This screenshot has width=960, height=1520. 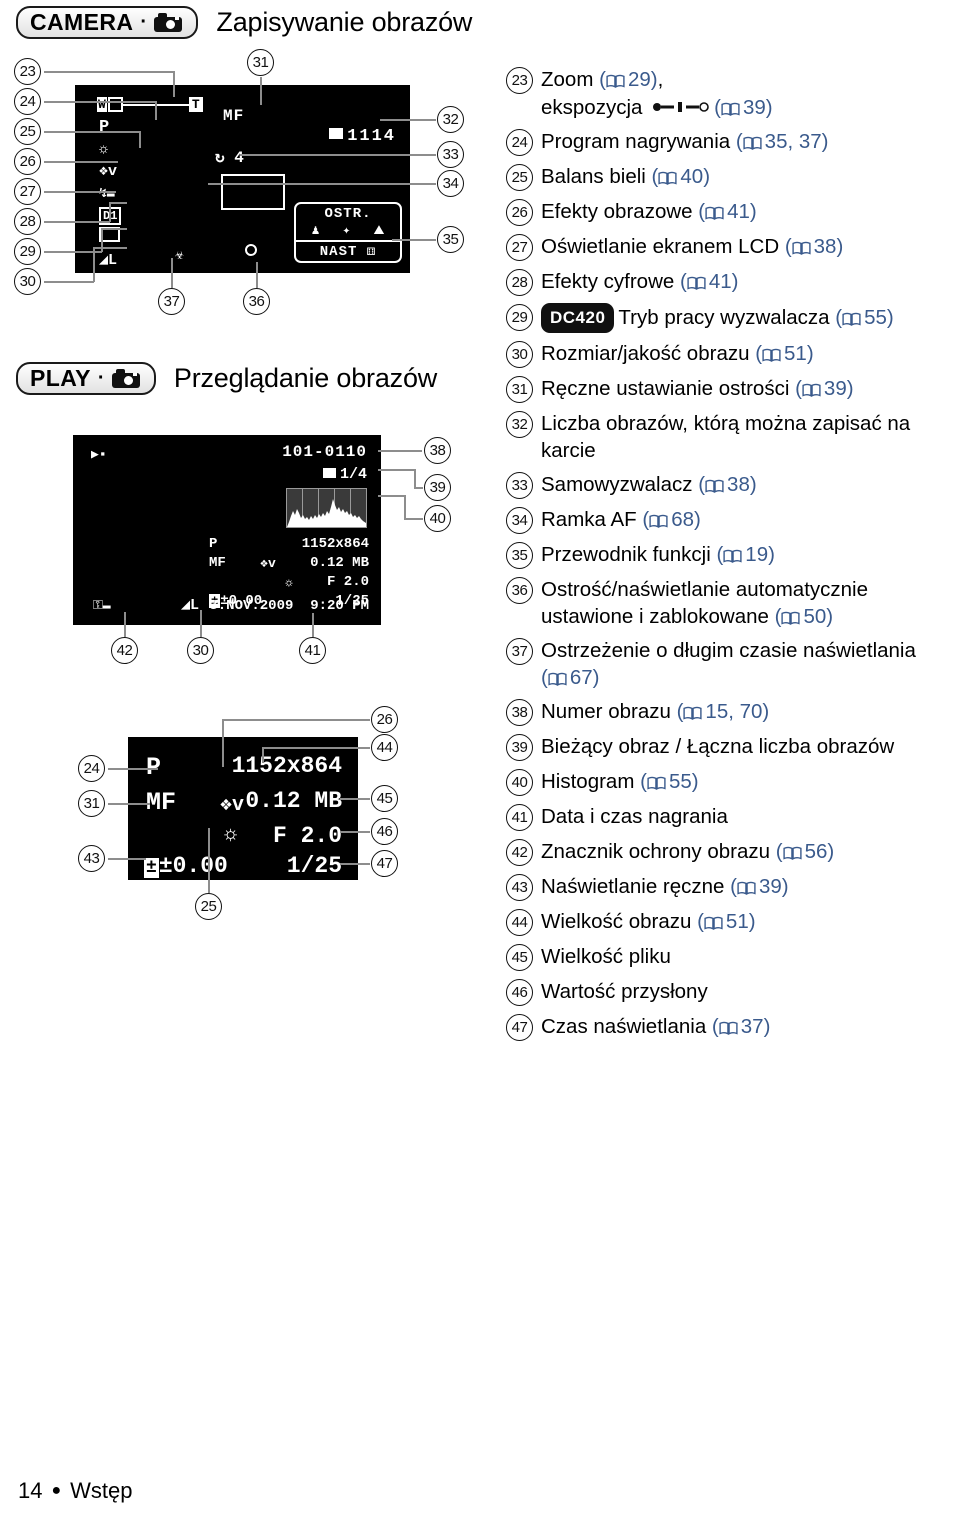 I want to click on legend-number: 42, so click(x=519, y=852).